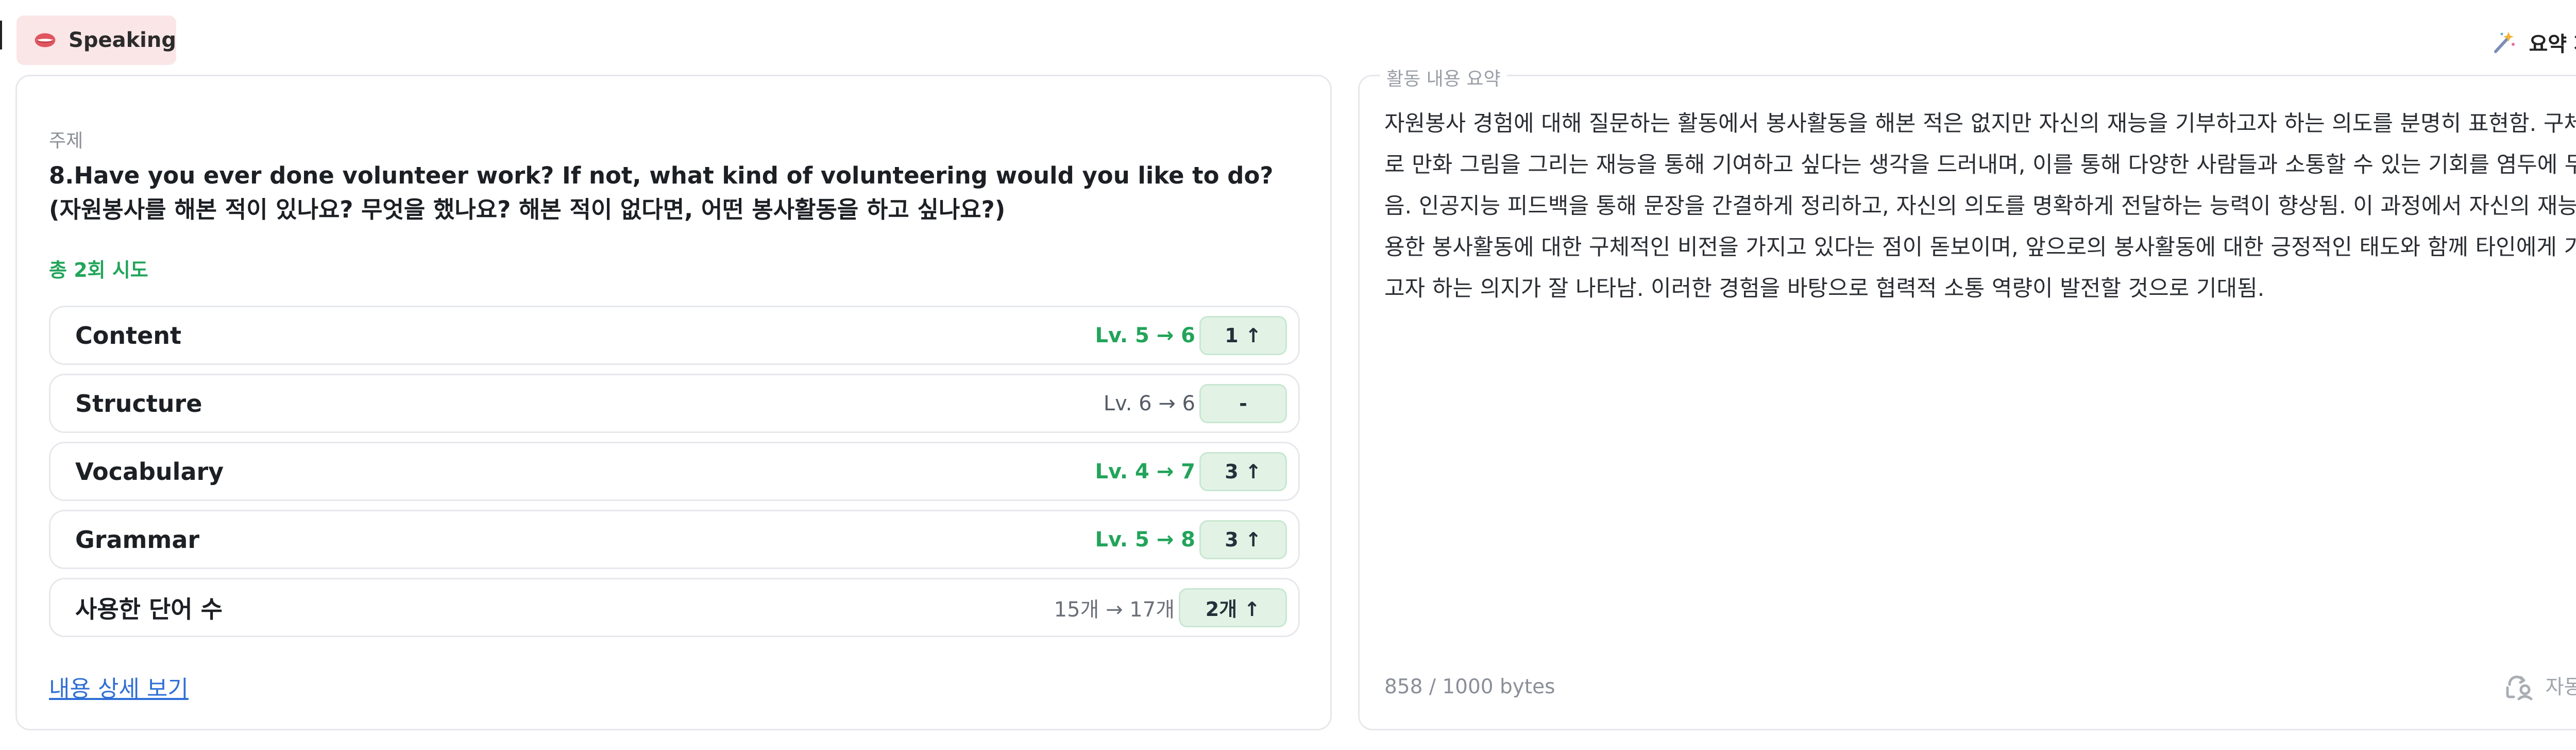 Image resolution: width=2576 pixels, height=750 pixels. Describe the element at coordinates (674, 539) in the screenshot. I see `metric-row-grammar: Grammar Lv. 5 → 8 3 ↑` at that location.